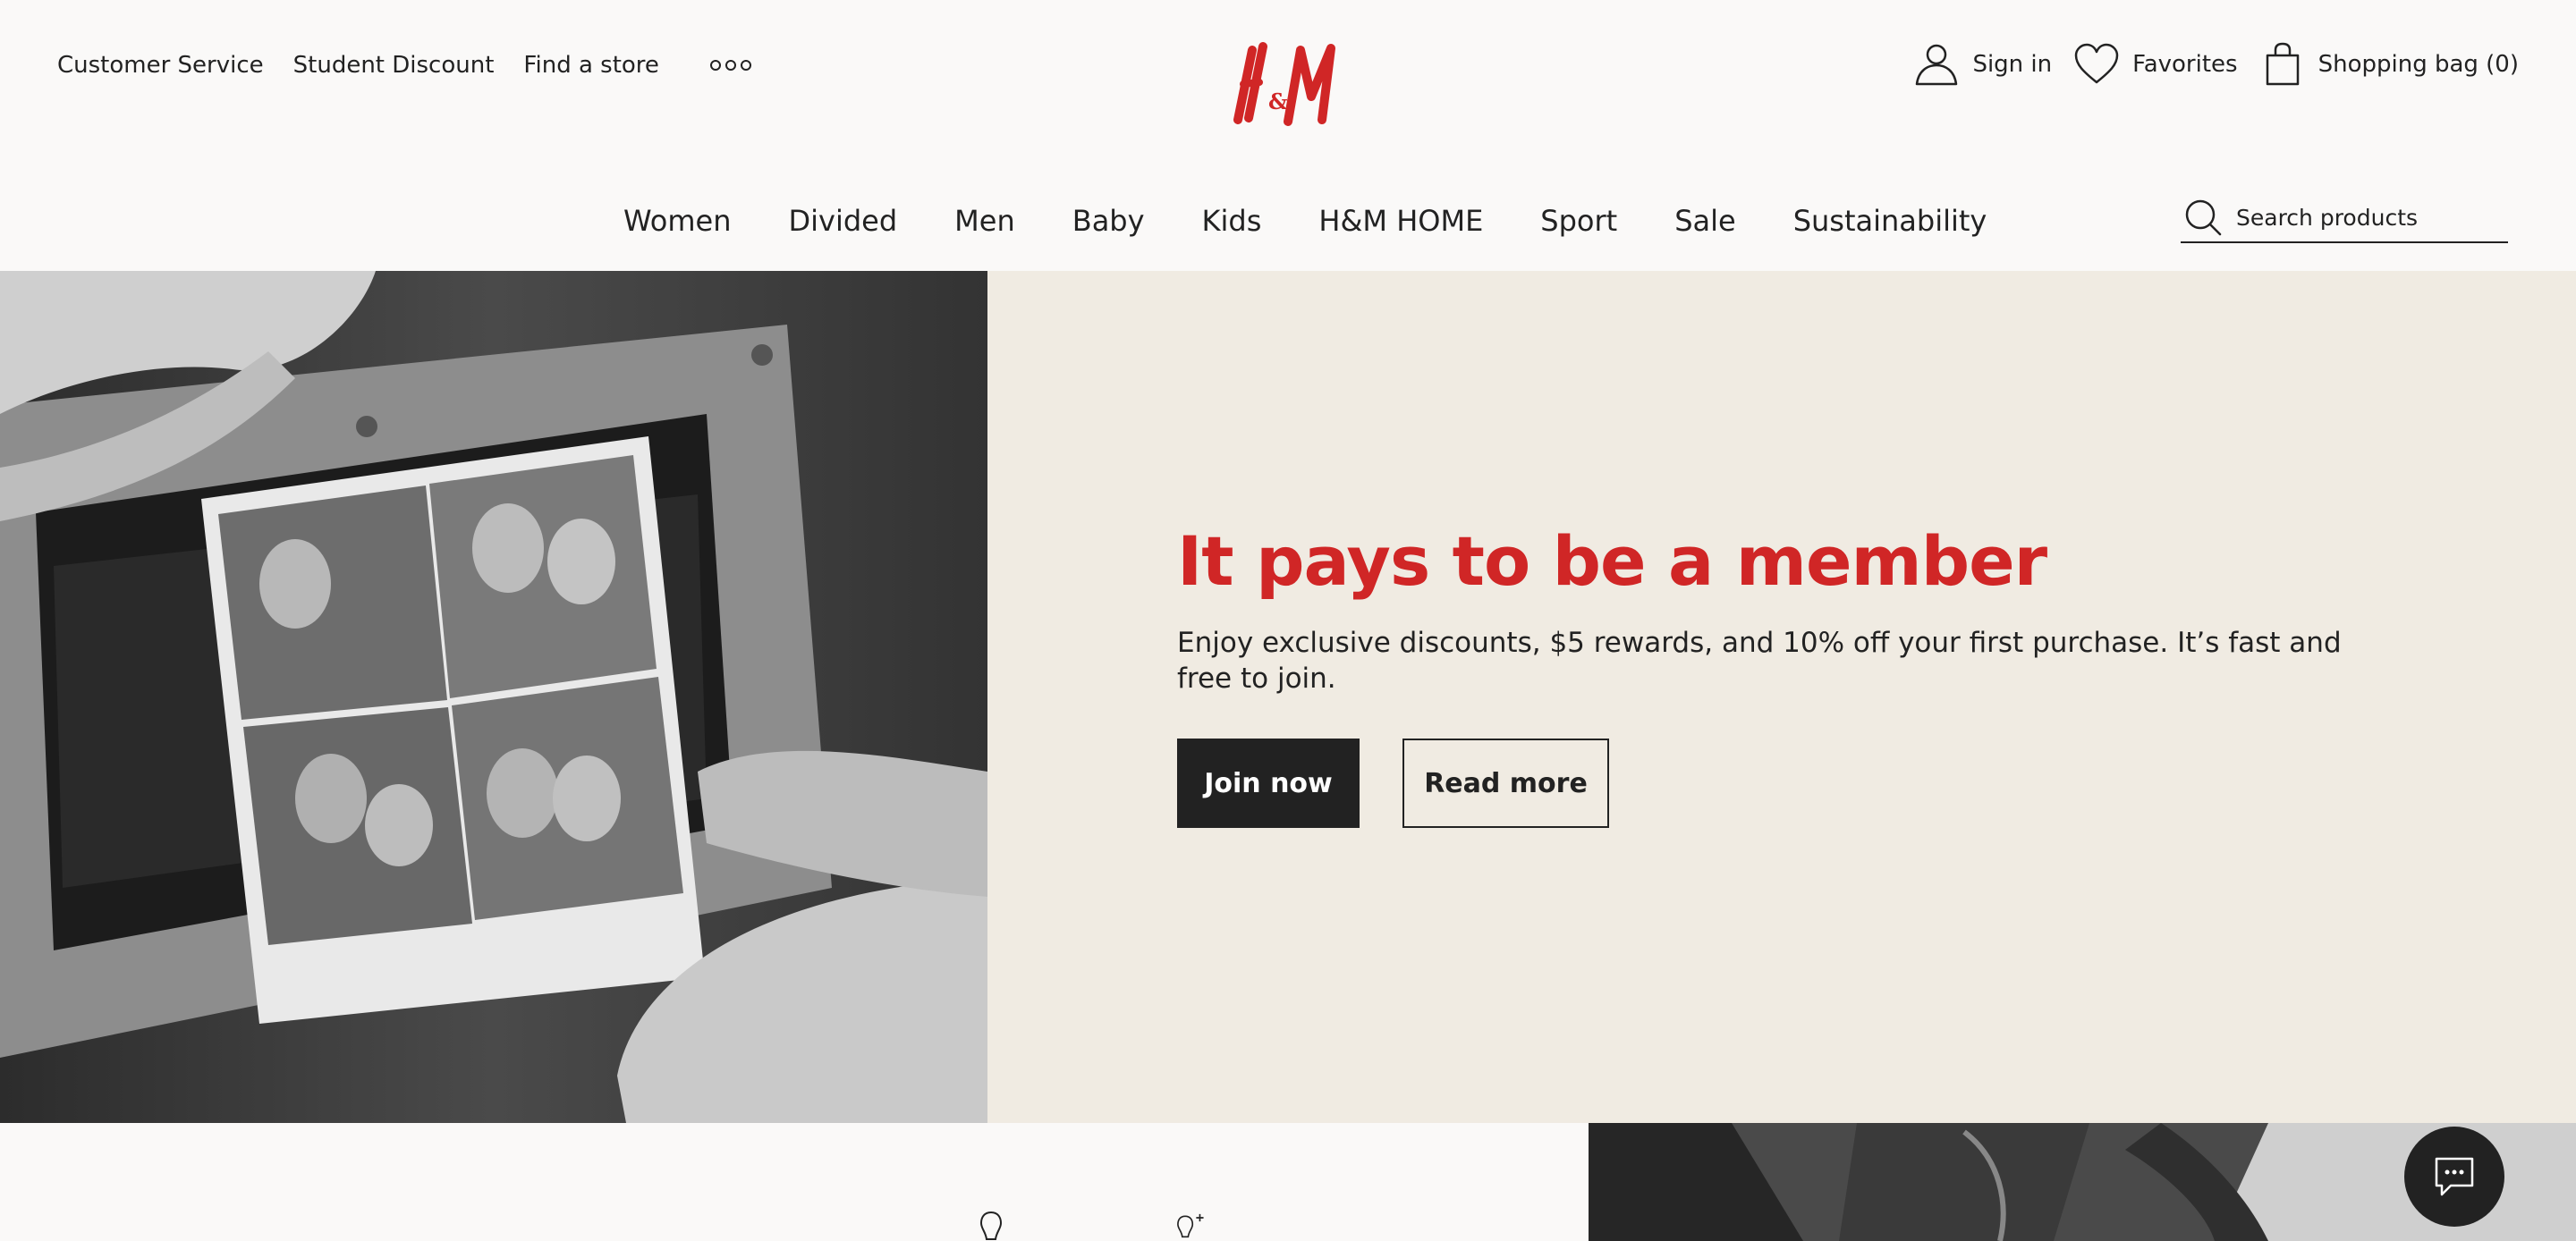 This screenshot has height=1241, width=2576. Describe the element at coordinates (2203, 217) in the screenshot. I see `search-icon` at that location.